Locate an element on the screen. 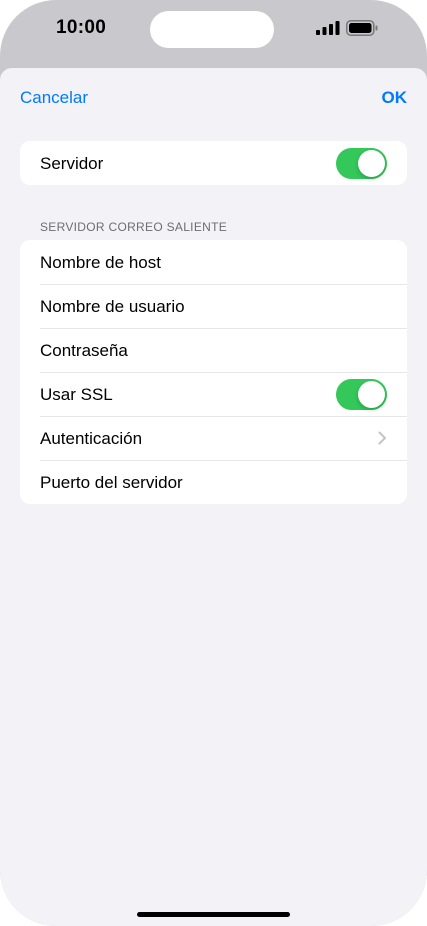 The width and height of the screenshot is (427, 926). ssl-row: Usar SSL is located at coordinates (213, 394).